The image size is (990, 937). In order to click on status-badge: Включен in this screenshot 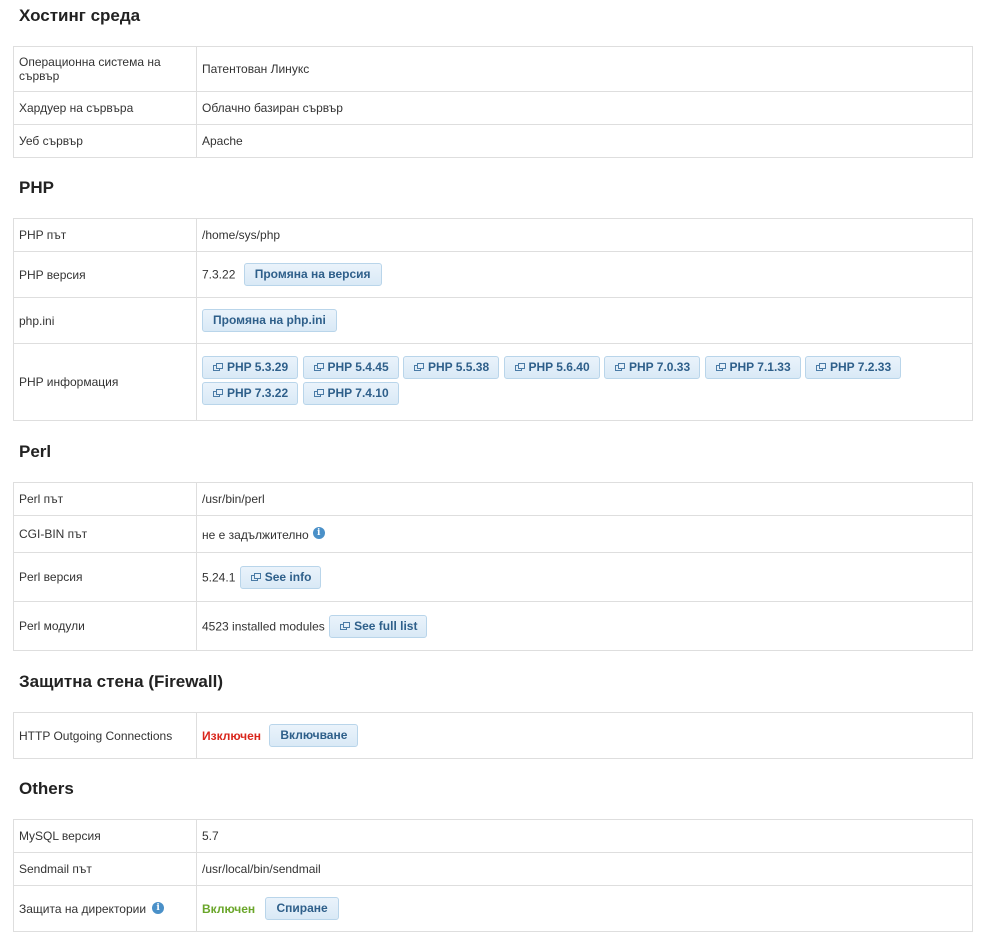, I will do `click(229, 908)`.